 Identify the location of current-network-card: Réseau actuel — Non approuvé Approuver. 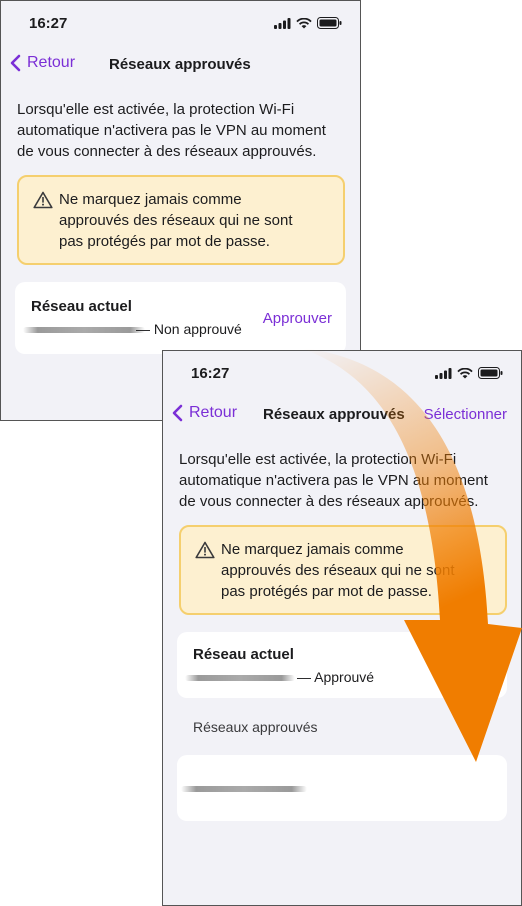
(180, 318).